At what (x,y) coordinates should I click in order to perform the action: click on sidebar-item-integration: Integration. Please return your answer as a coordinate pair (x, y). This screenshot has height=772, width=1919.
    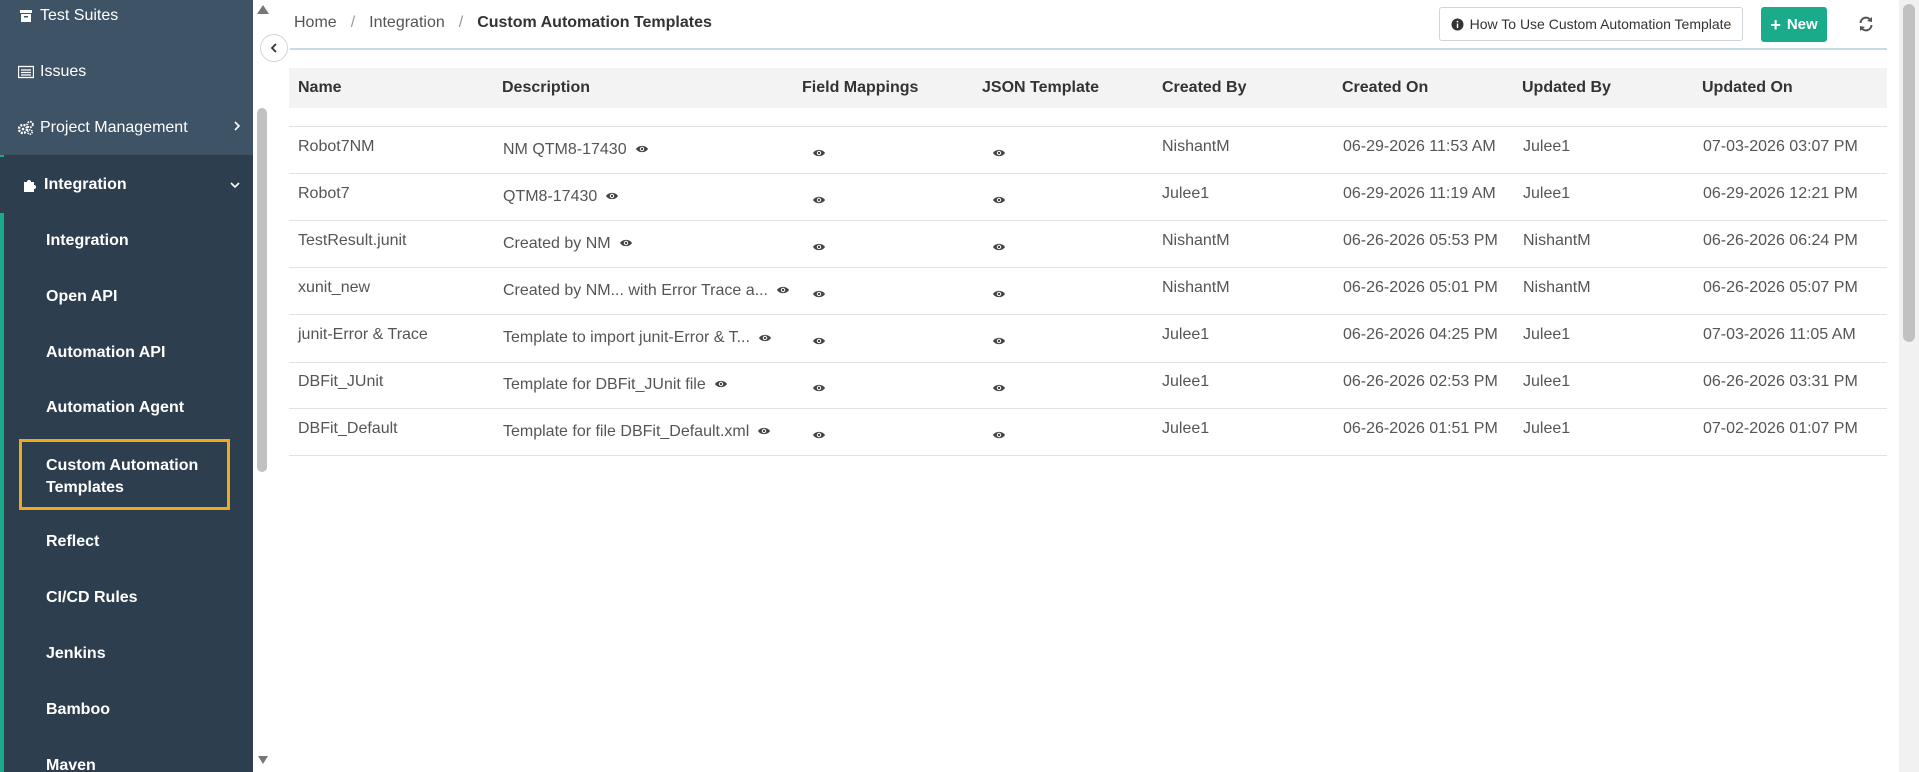
    Looking at the image, I should click on (126, 241).